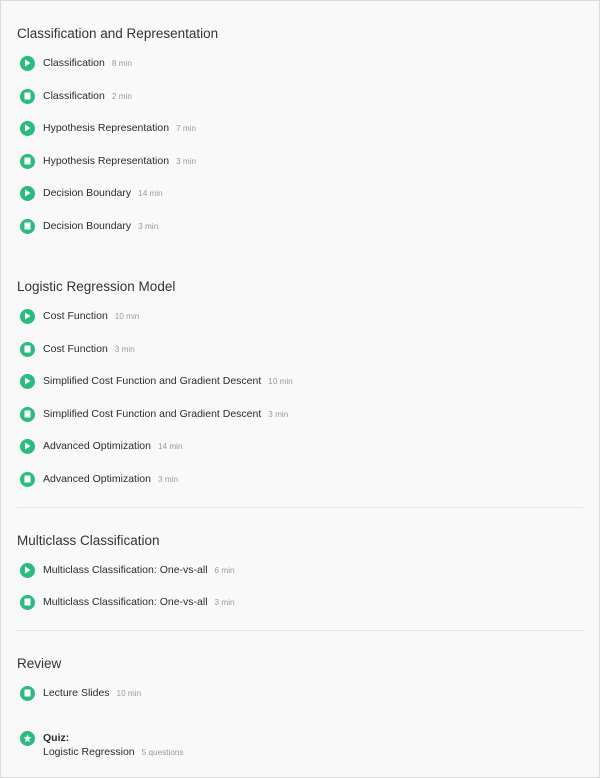 Image resolution: width=600 pixels, height=778 pixels. What do you see at coordinates (162, 752) in the screenshot?
I see `quiz-question-count: 5 questions` at bounding box center [162, 752].